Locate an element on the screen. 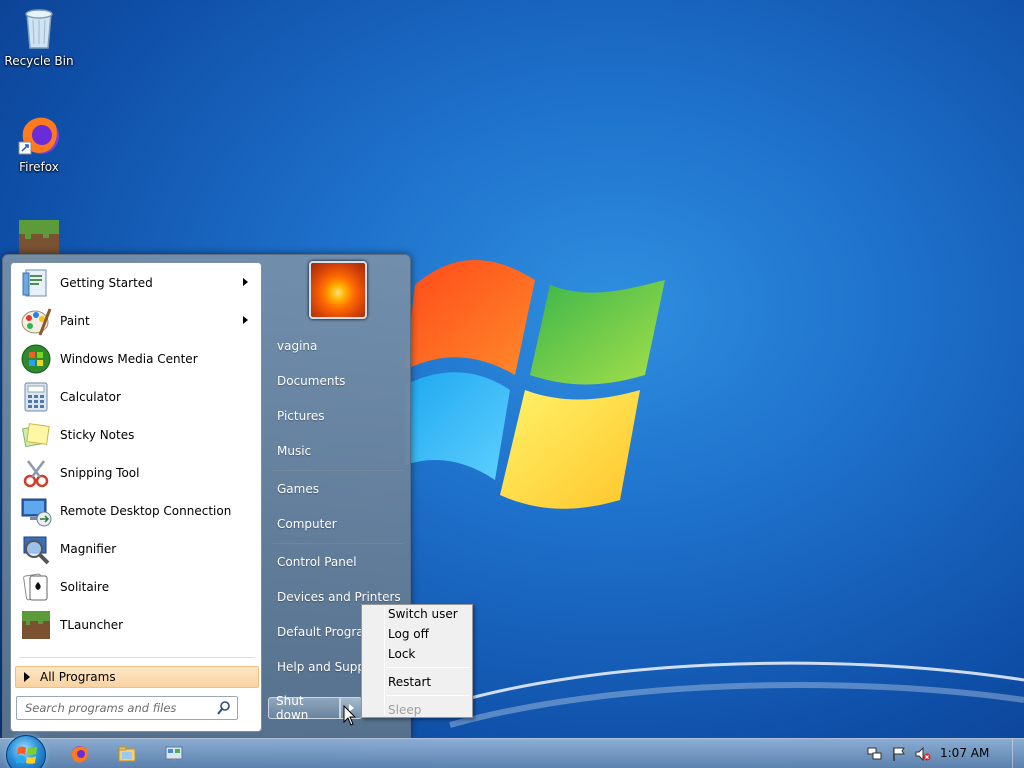 The height and width of the screenshot is (768, 1024). desktop-icon-recycle-bin: Recycle Bin is located at coordinates (39, 37).